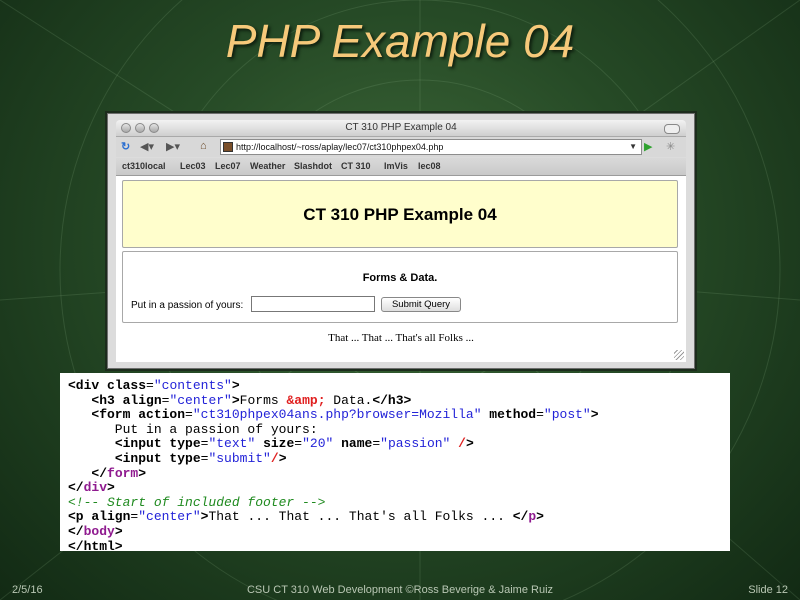  What do you see at coordinates (173, 146) in the screenshot?
I see `forward-arrow-icon: ▶▾` at bounding box center [173, 146].